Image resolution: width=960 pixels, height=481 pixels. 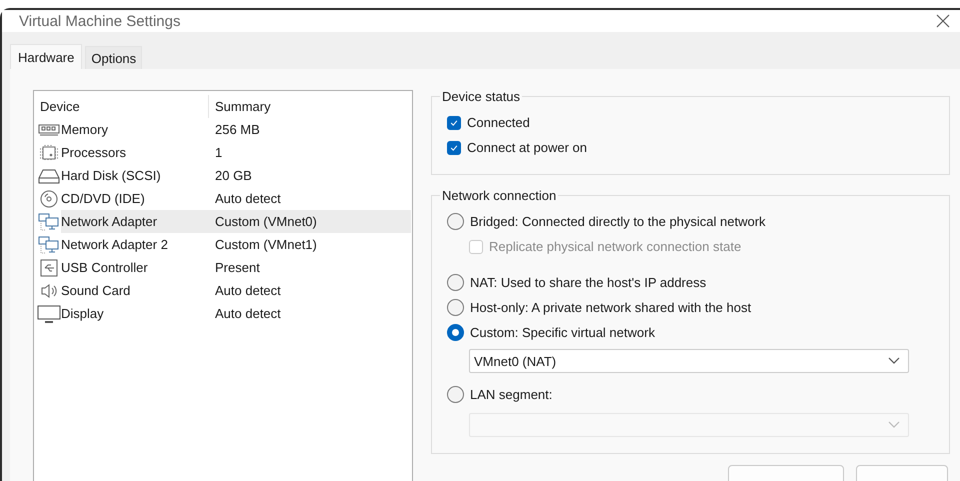 What do you see at coordinates (122, 106) in the screenshot?
I see `column-header: Device` at bounding box center [122, 106].